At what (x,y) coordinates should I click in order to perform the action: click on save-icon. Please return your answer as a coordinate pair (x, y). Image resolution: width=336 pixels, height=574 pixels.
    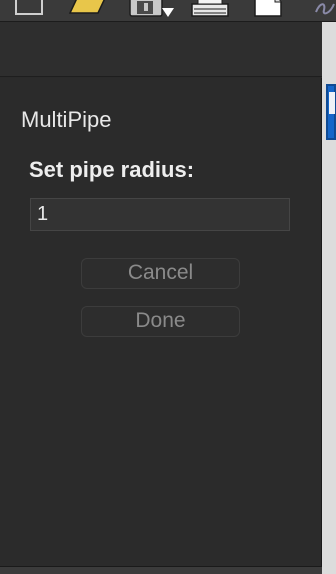
    Looking at the image, I should click on (153, 11).